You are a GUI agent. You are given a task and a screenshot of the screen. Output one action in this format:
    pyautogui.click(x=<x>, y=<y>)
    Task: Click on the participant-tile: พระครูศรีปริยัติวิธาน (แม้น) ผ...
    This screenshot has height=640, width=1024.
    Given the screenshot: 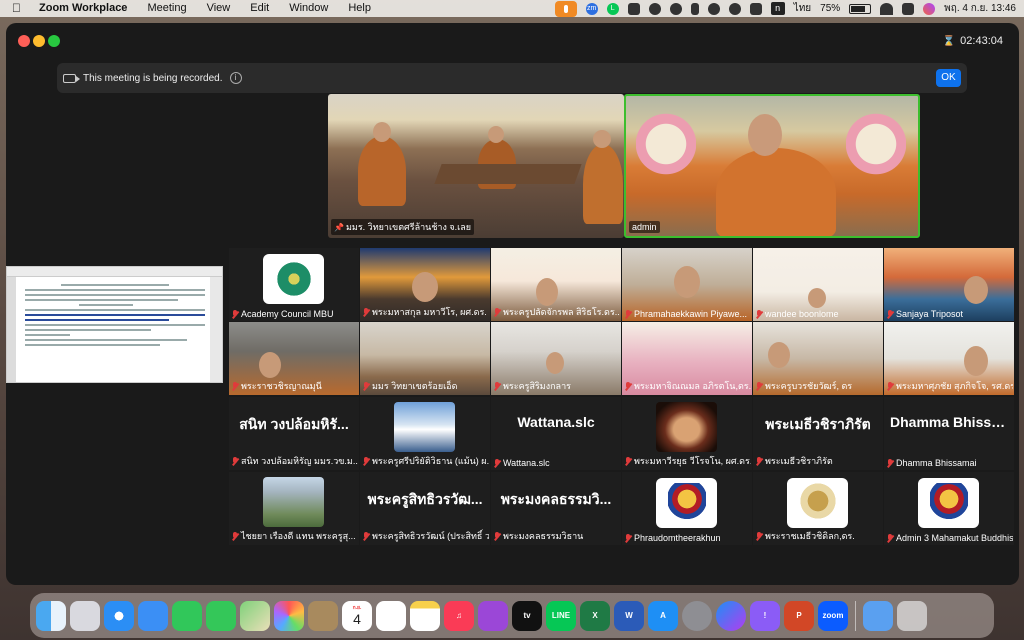 What is the action you would take?
    pyautogui.click(x=425, y=433)
    